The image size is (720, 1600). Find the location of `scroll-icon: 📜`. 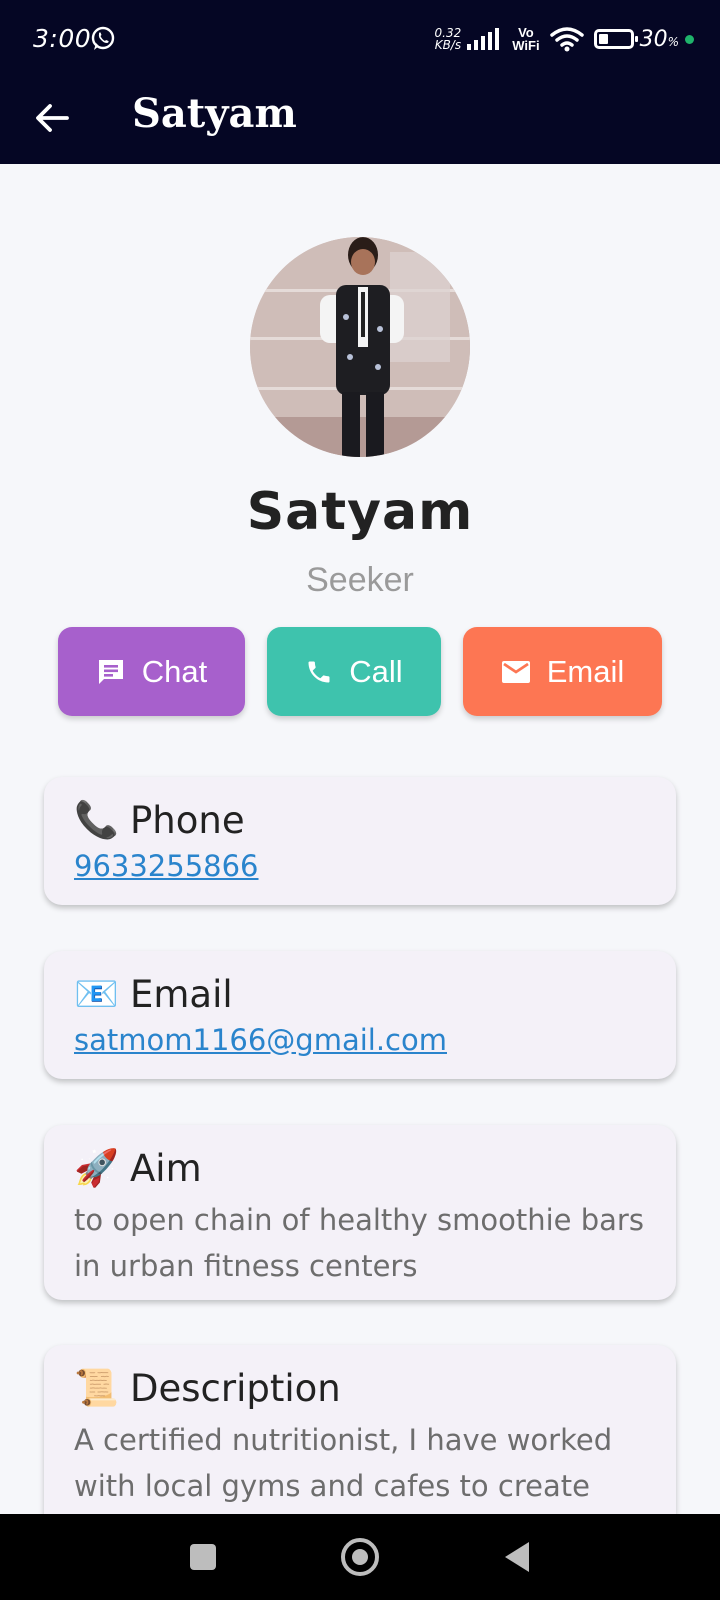

scroll-icon: 📜 is located at coordinates (96, 1388).